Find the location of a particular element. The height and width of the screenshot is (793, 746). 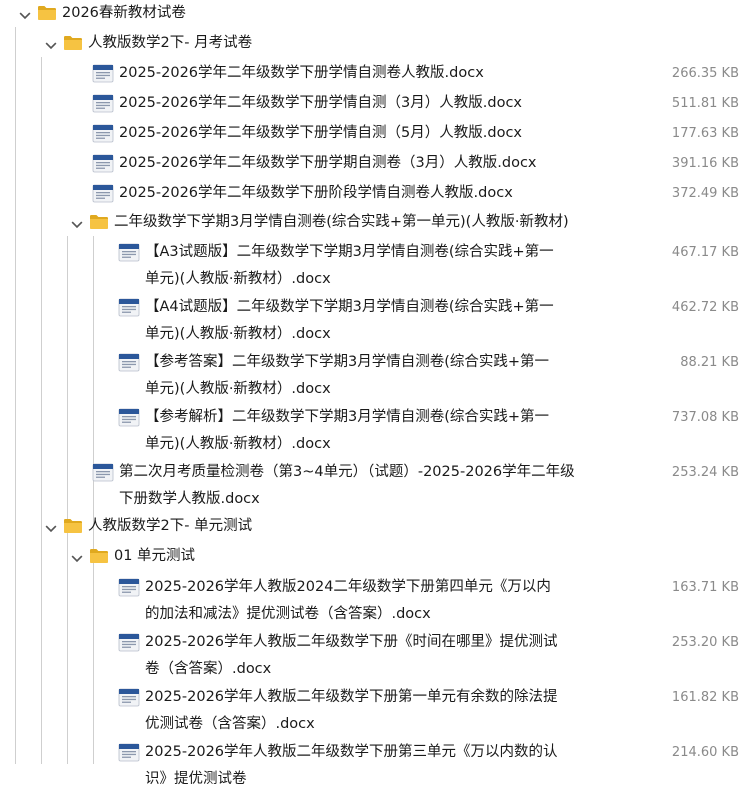

file-size: 737.08 KB is located at coordinates (705, 417).